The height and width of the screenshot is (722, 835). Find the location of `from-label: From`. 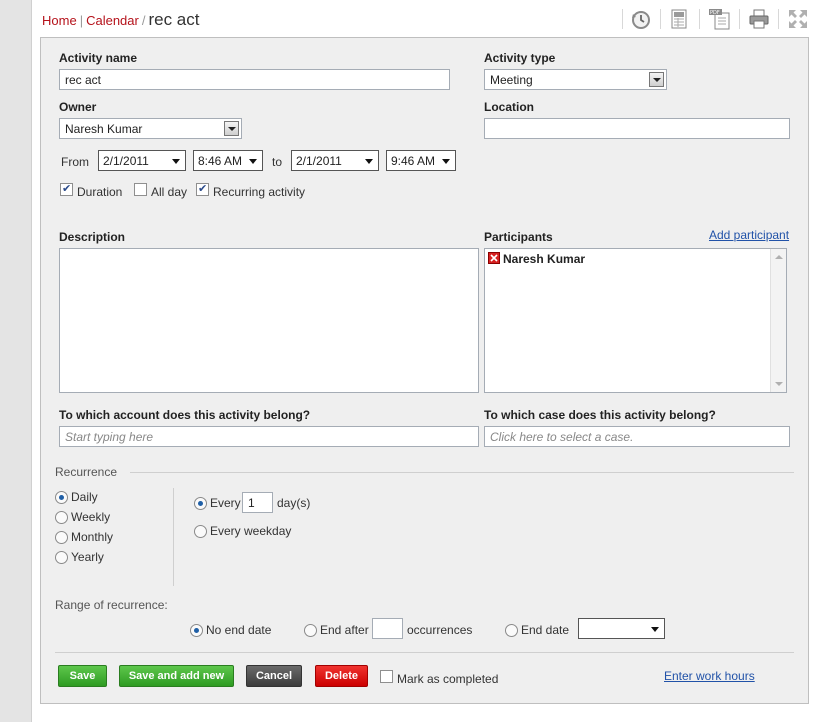

from-label: From is located at coordinates (75, 162).